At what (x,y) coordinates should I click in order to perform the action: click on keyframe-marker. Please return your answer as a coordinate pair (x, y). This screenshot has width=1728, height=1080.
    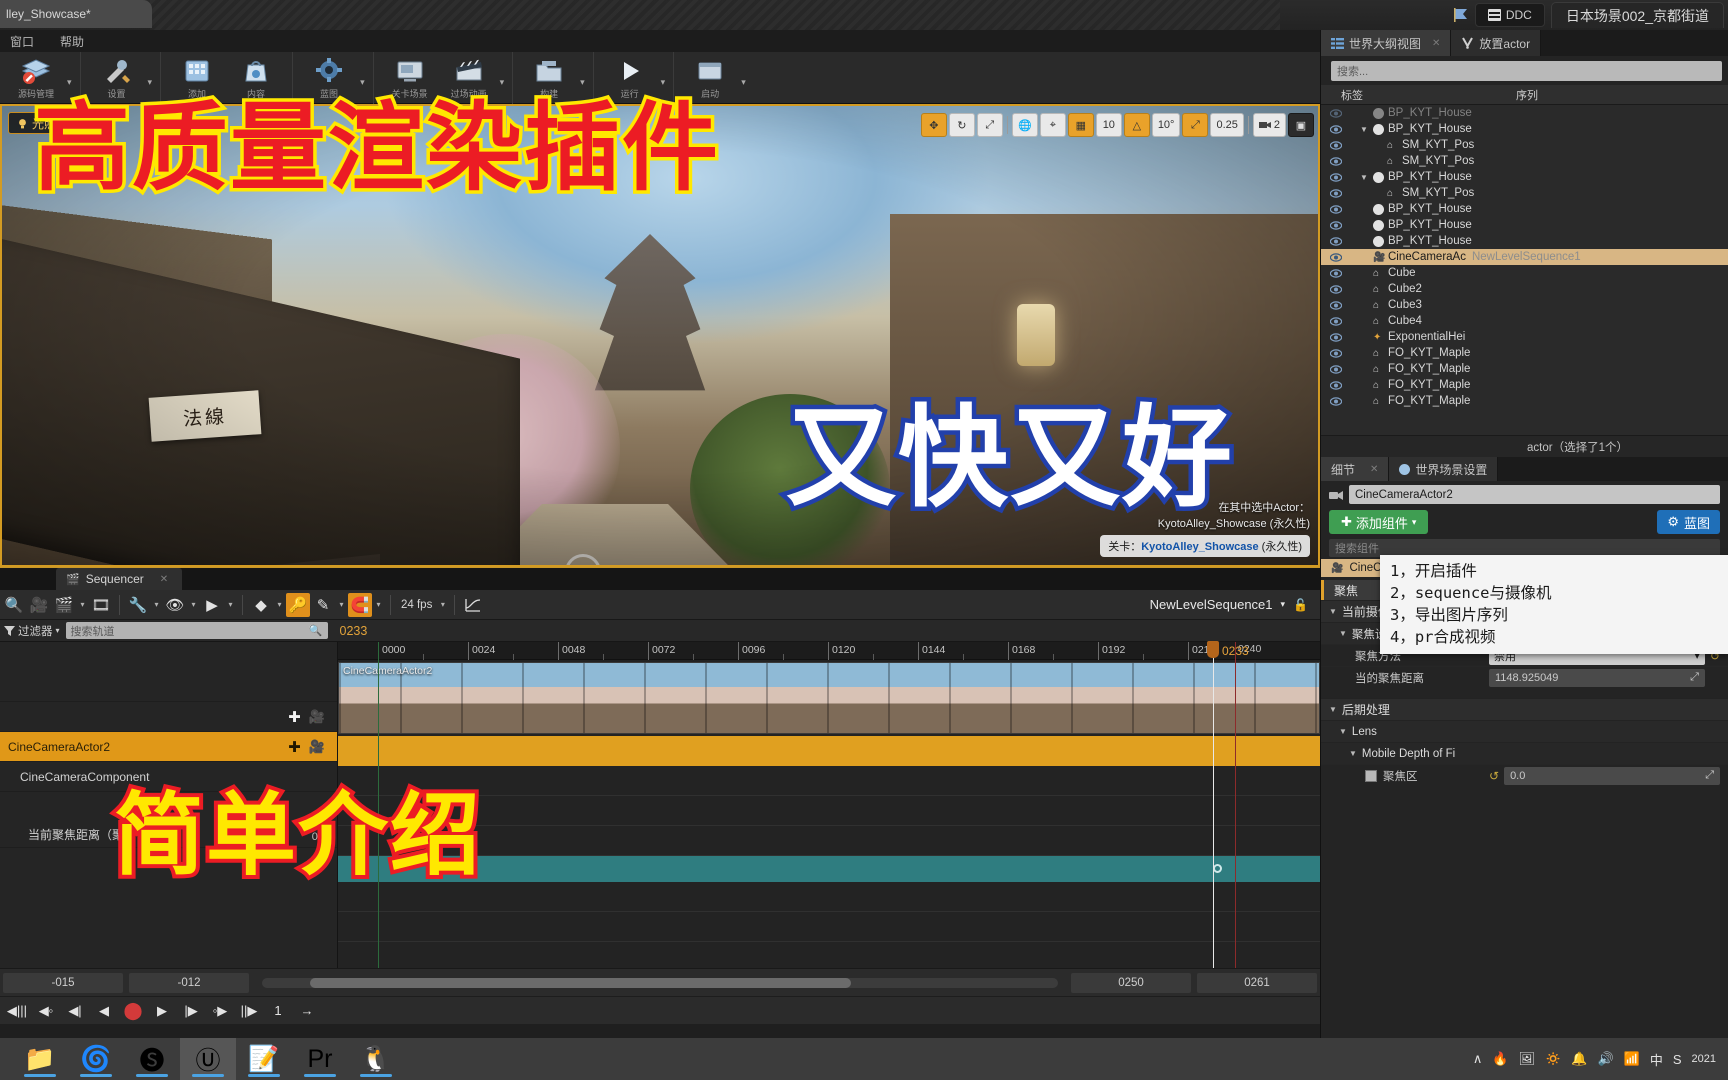
    Looking at the image, I should click on (1217, 868).